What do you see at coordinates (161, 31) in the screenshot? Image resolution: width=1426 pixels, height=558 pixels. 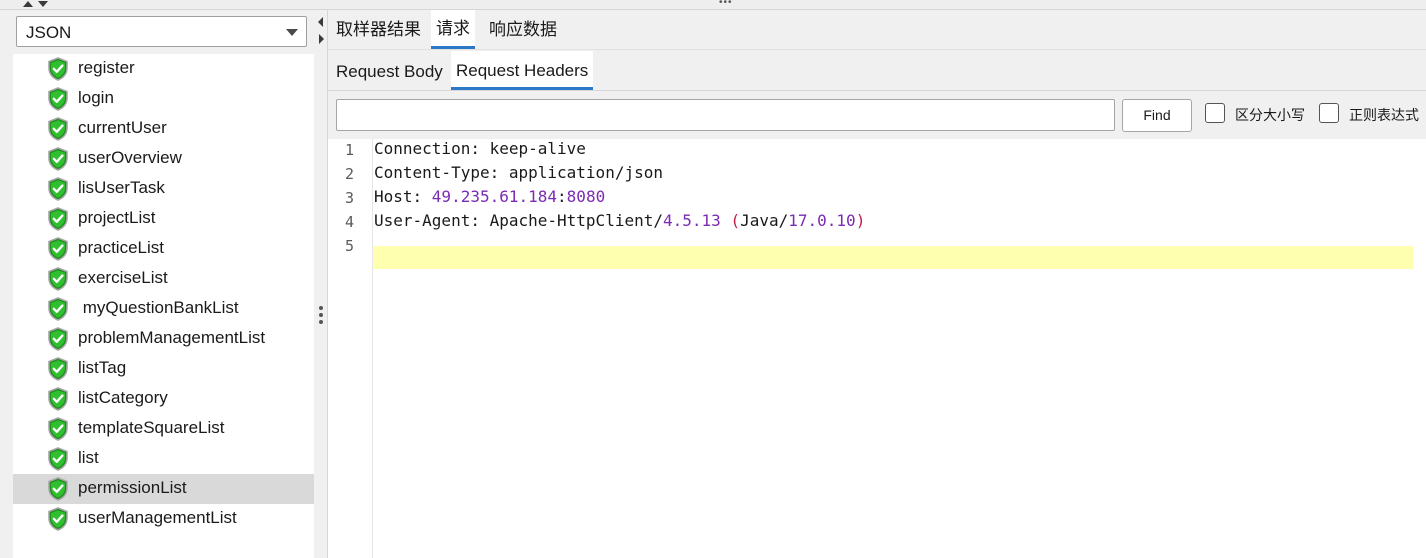 I see `renderer-select: JSON` at bounding box center [161, 31].